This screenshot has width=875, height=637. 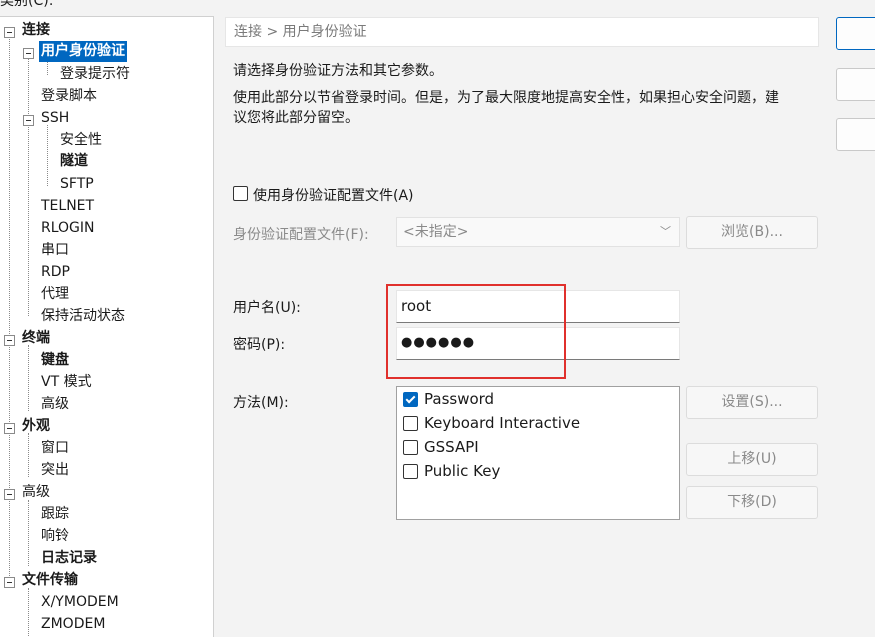 I want to click on username-label: 用户名(U):, so click(x=267, y=308).